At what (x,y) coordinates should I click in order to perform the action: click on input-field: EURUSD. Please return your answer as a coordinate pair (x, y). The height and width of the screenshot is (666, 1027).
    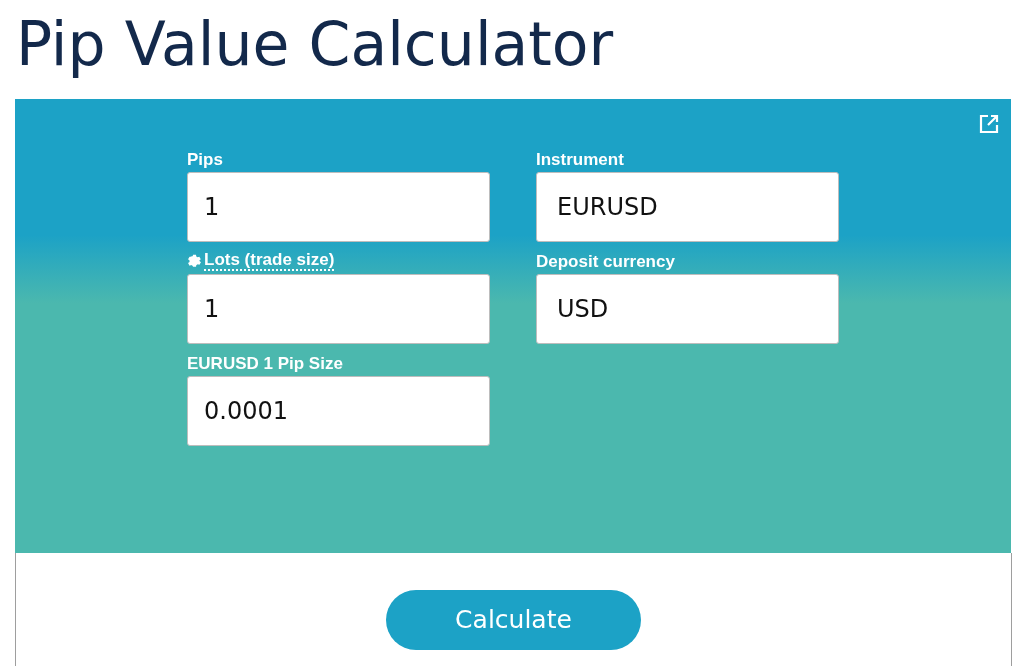
    Looking at the image, I should click on (687, 207).